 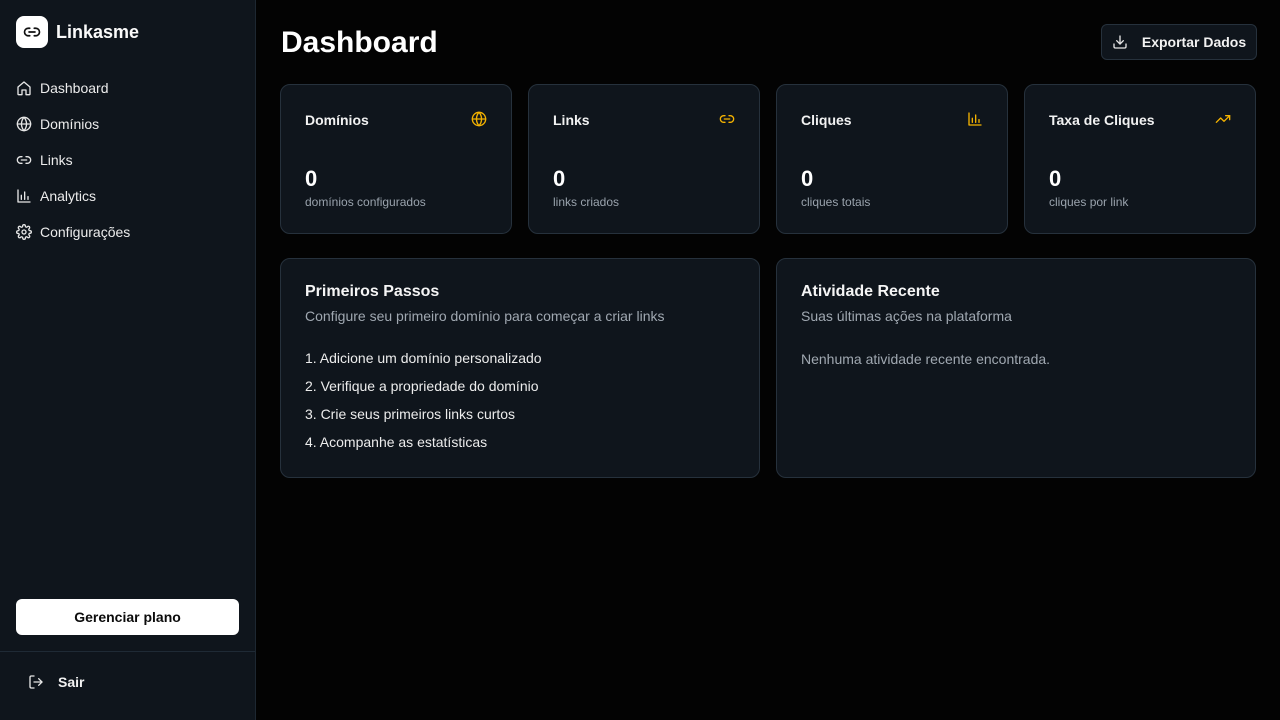 What do you see at coordinates (1102, 120) in the screenshot?
I see `stat-title: Taxa de Cliques` at bounding box center [1102, 120].